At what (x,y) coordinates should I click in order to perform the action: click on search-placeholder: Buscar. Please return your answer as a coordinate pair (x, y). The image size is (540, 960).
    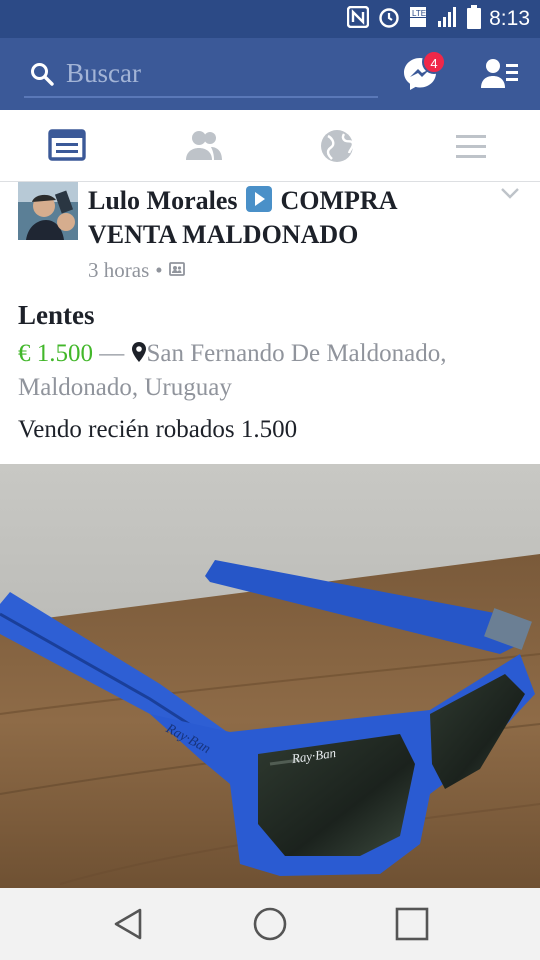
    Looking at the image, I should click on (103, 73).